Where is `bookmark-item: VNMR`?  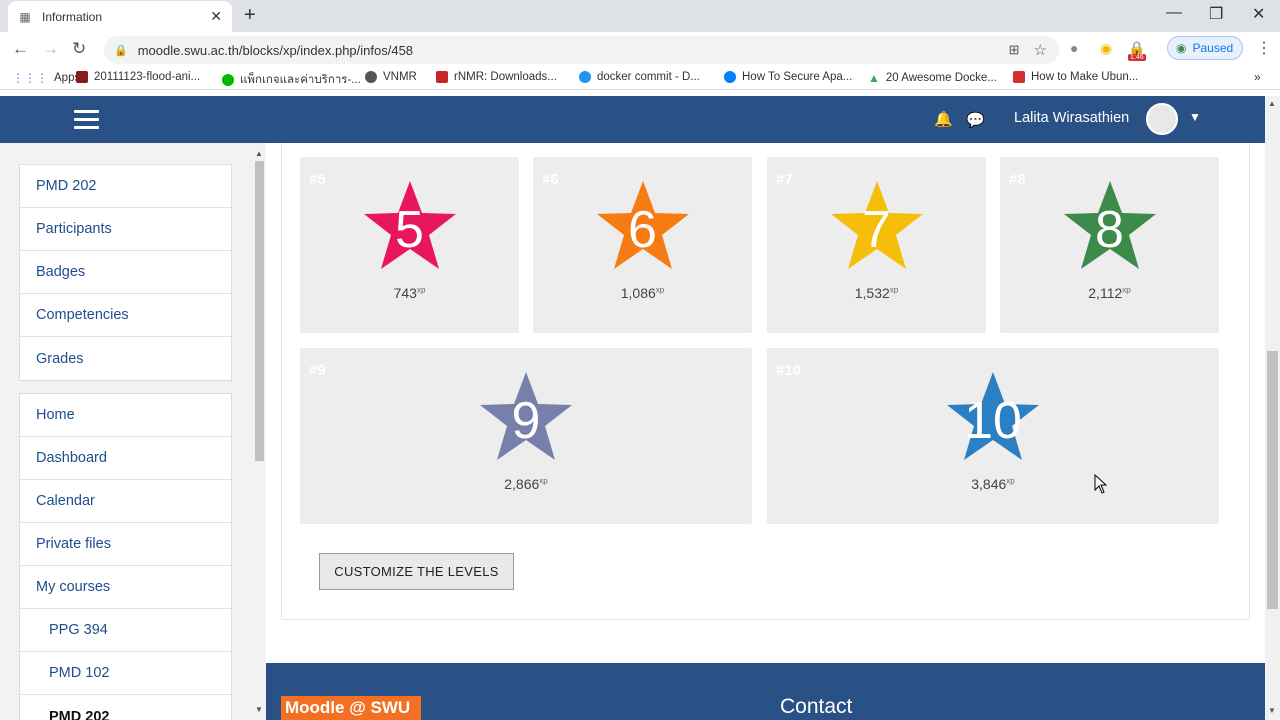
bookmark-item: VNMR is located at coordinates (391, 77).